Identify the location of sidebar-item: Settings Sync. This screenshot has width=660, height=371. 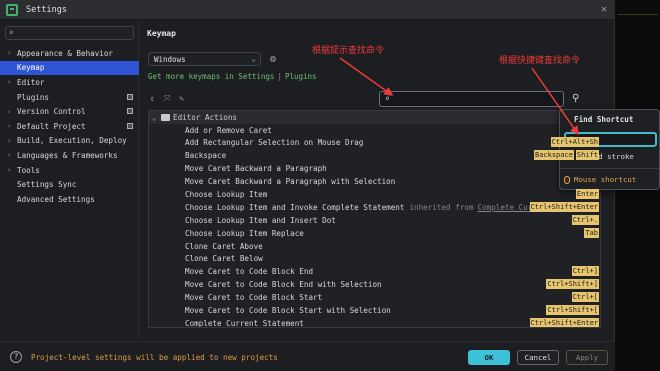
(69, 184).